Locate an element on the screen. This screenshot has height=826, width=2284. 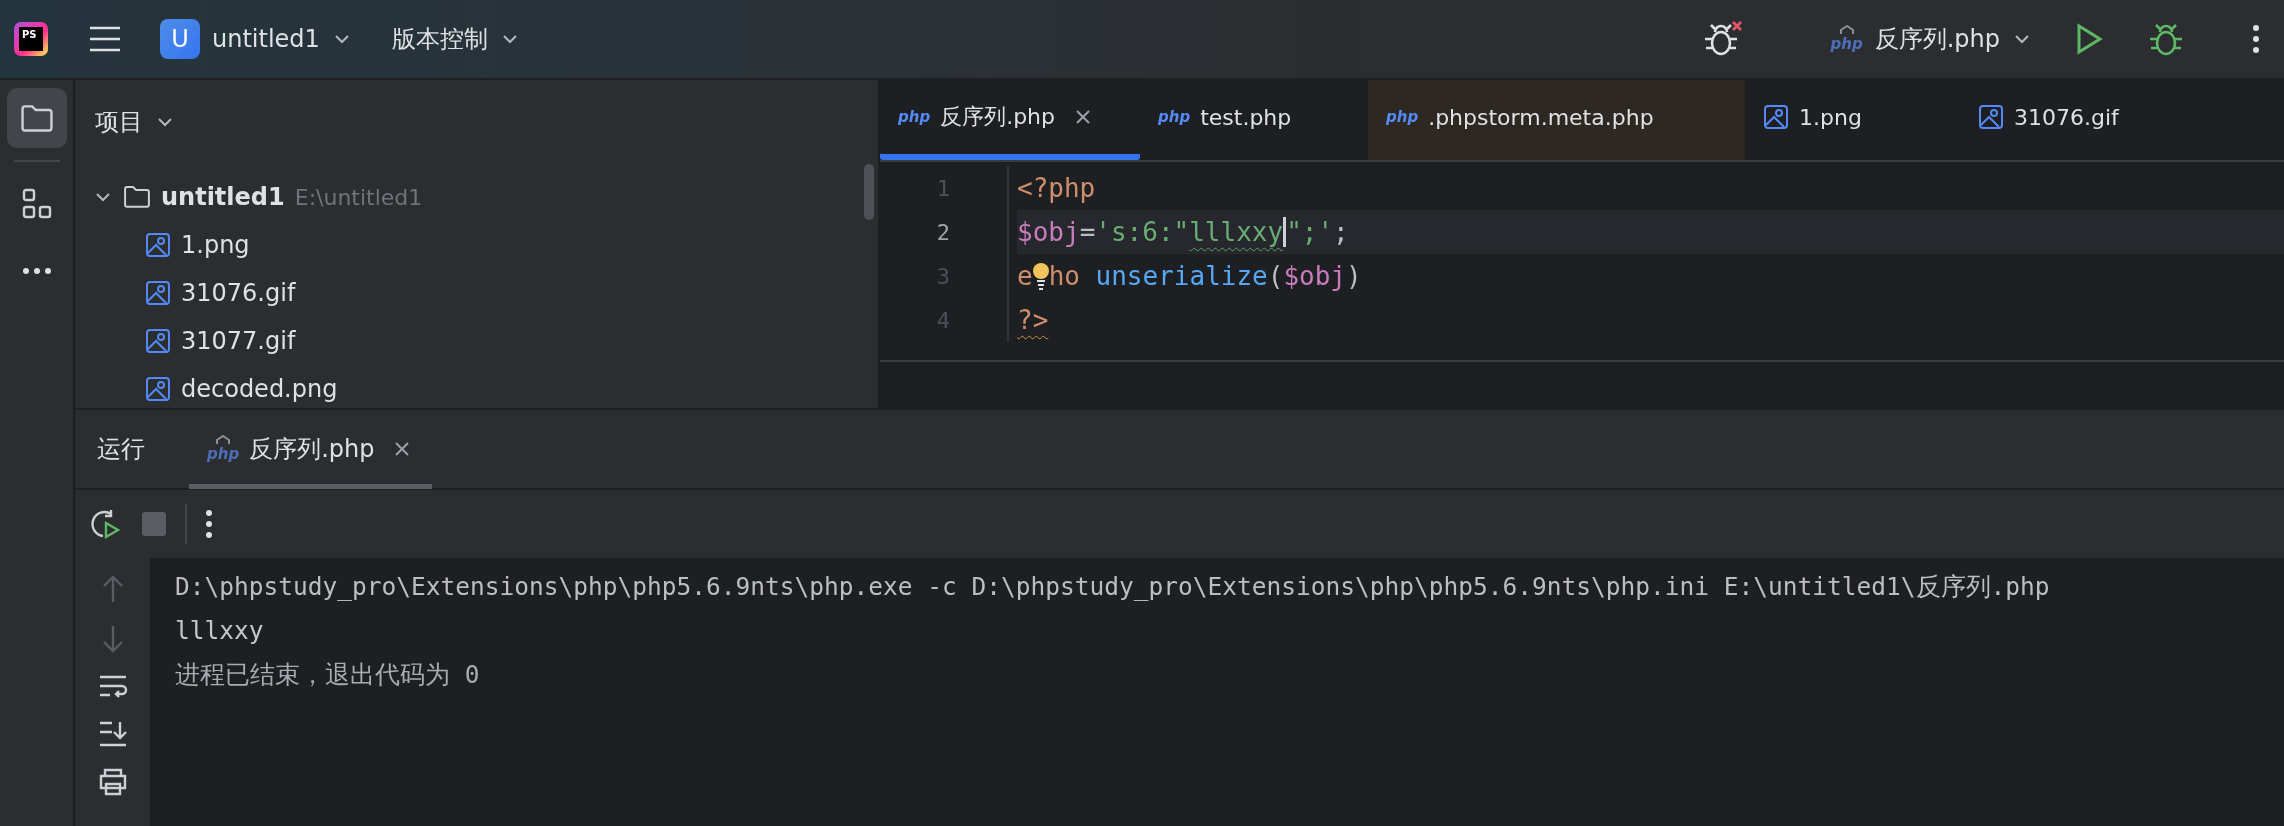
code-line: ?> is located at coordinates (1033, 320).